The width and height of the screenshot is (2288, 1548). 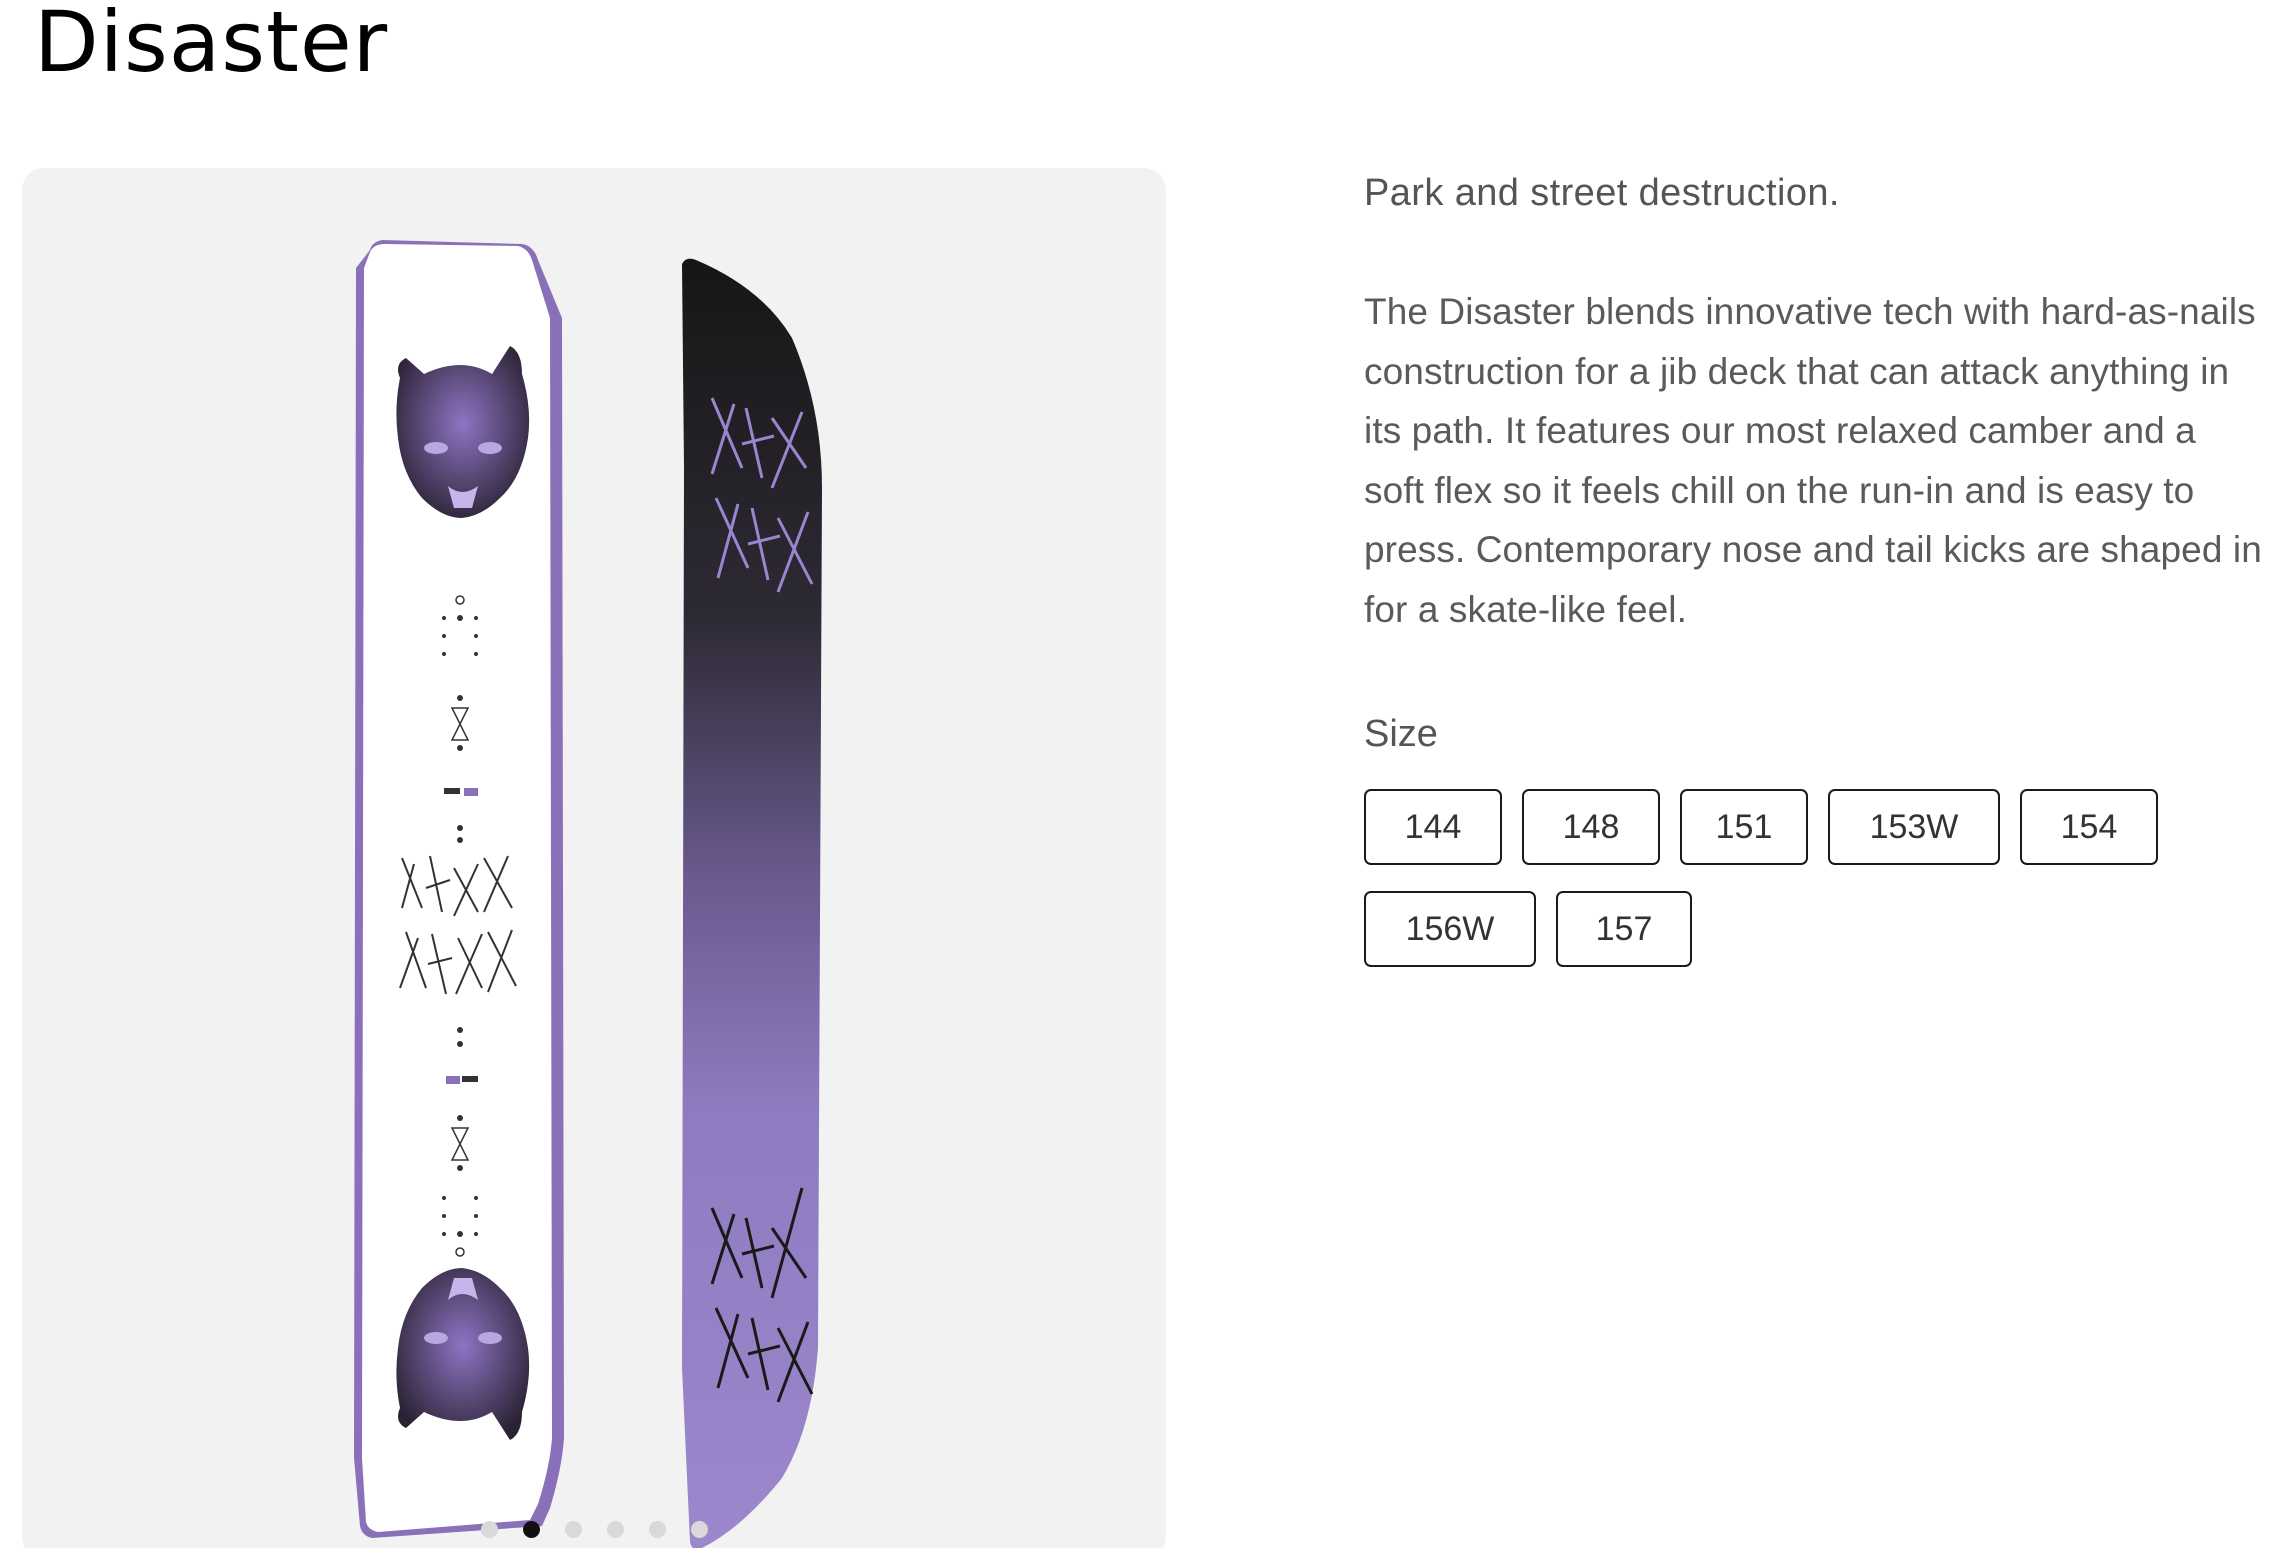 What do you see at coordinates (1744, 827) in the screenshot?
I see `size-option-151: 151` at bounding box center [1744, 827].